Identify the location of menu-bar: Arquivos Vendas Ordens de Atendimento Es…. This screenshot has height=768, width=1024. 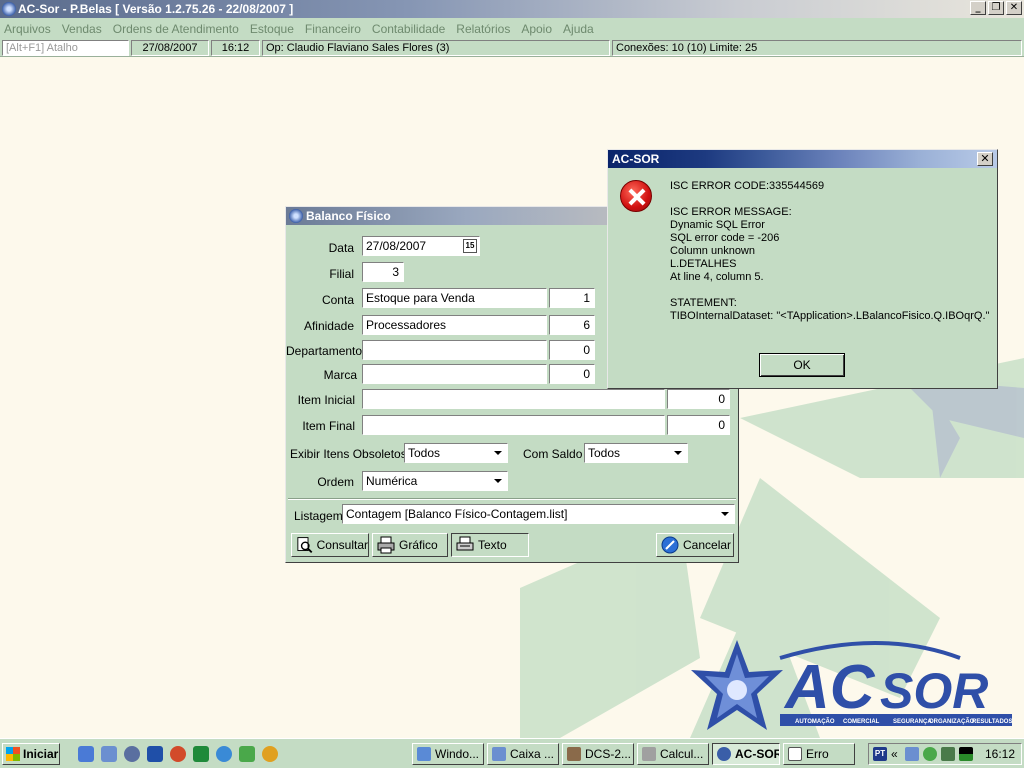
(512, 28).